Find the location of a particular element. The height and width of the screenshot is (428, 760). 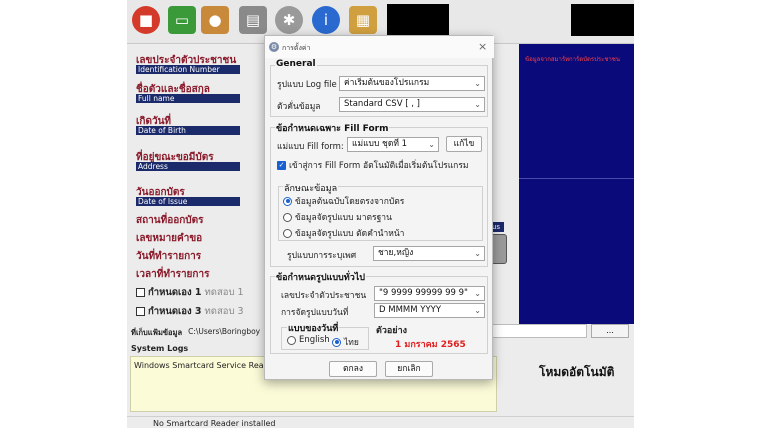

clipboard-icon: ▦ is located at coordinates (363, 20).